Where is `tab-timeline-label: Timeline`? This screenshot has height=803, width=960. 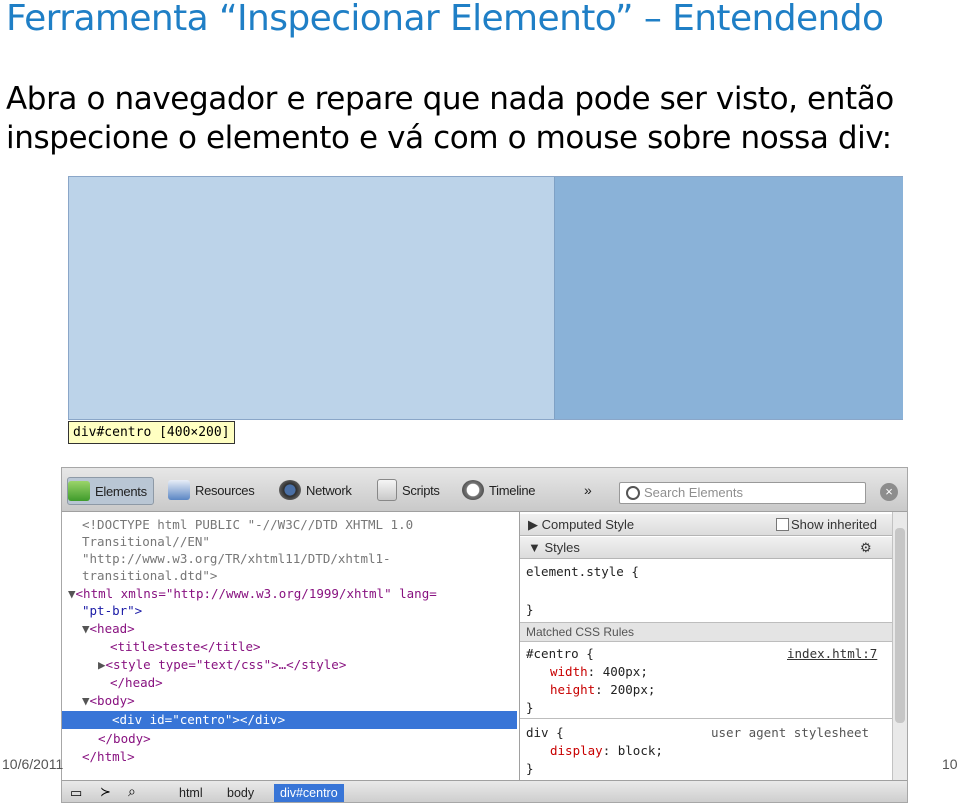
tab-timeline-label: Timeline is located at coordinates (512, 490).